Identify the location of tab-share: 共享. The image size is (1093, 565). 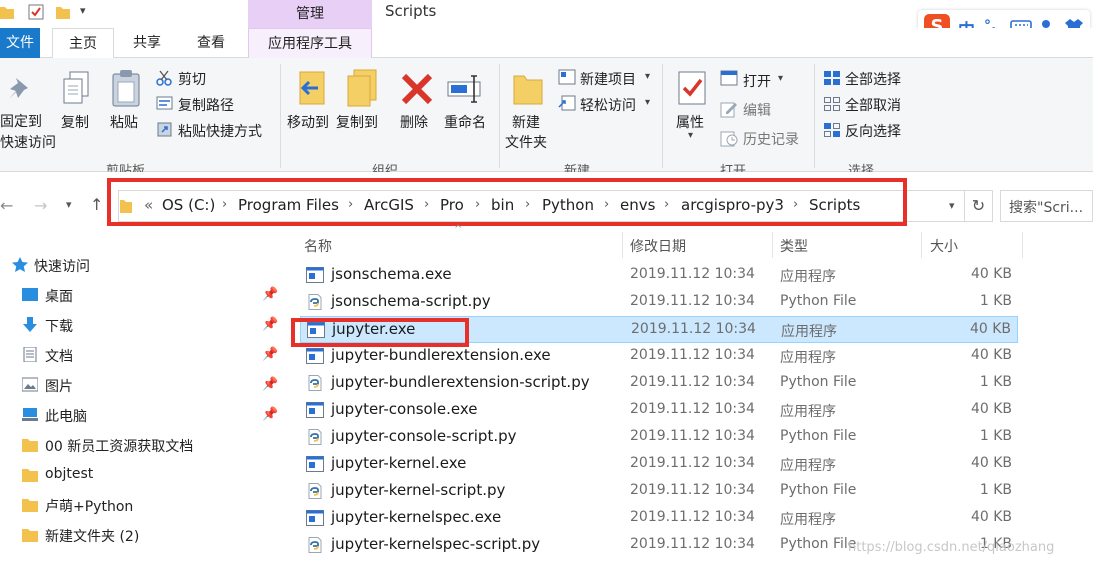
(147, 43).